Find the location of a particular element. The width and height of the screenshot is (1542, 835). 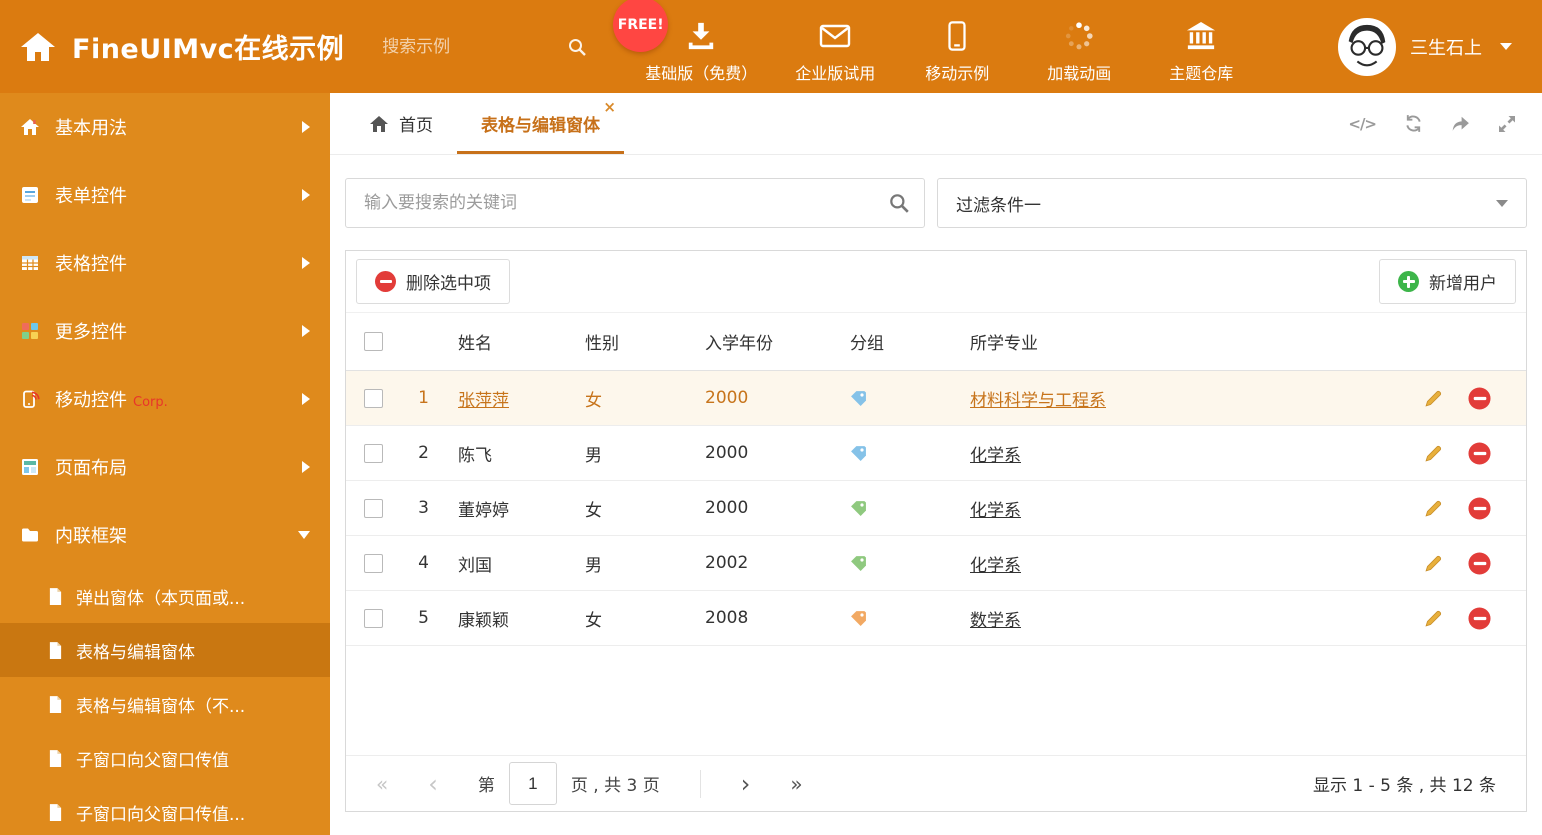

nav-item-basic-free: FREE! 基础版（免费） is located at coordinates (690, 42).